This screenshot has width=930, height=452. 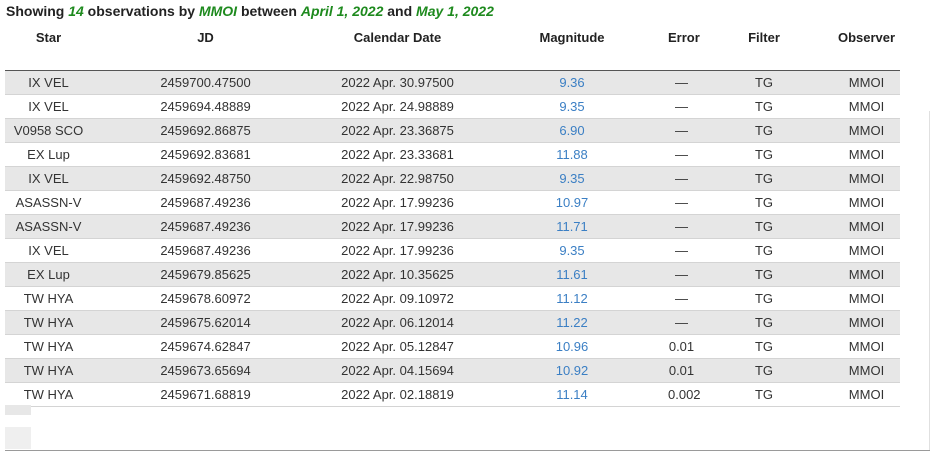 I want to click on cell-calendar-date: 2022 Apr. 22.98750, so click(x=397, y=178).